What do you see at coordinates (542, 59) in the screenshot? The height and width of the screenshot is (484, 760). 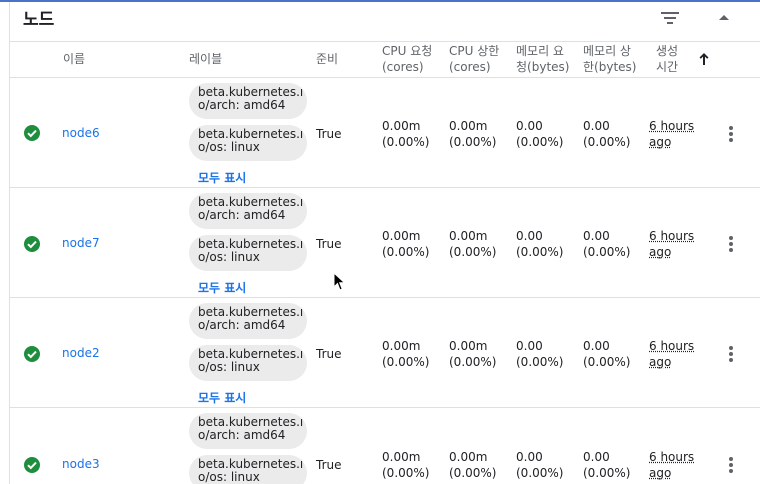 I see `column-header-memory-requests: 메모리 요 청(bytes)` at bounding box center [542, 59].